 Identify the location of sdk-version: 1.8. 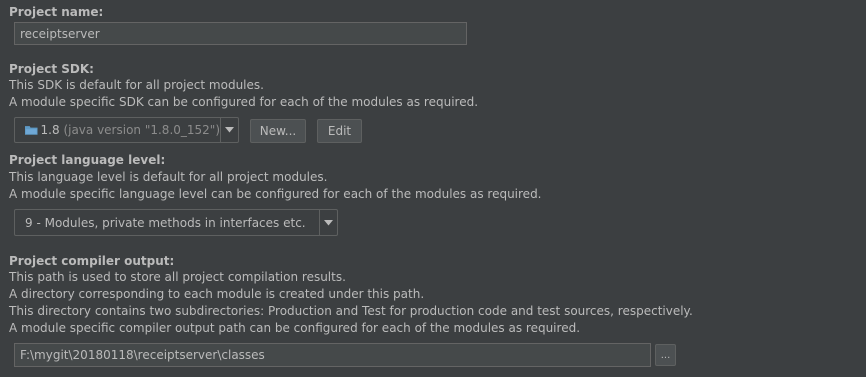
(50, 130).